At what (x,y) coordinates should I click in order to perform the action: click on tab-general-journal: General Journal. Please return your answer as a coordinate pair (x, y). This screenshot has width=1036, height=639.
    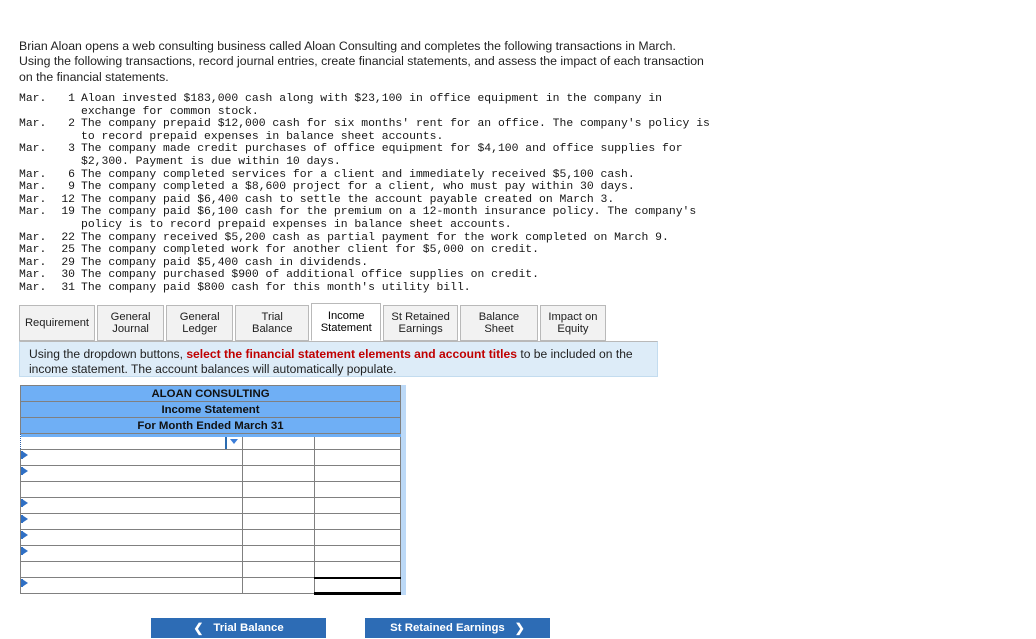
    Looking at the image, I should click on (131, 323).